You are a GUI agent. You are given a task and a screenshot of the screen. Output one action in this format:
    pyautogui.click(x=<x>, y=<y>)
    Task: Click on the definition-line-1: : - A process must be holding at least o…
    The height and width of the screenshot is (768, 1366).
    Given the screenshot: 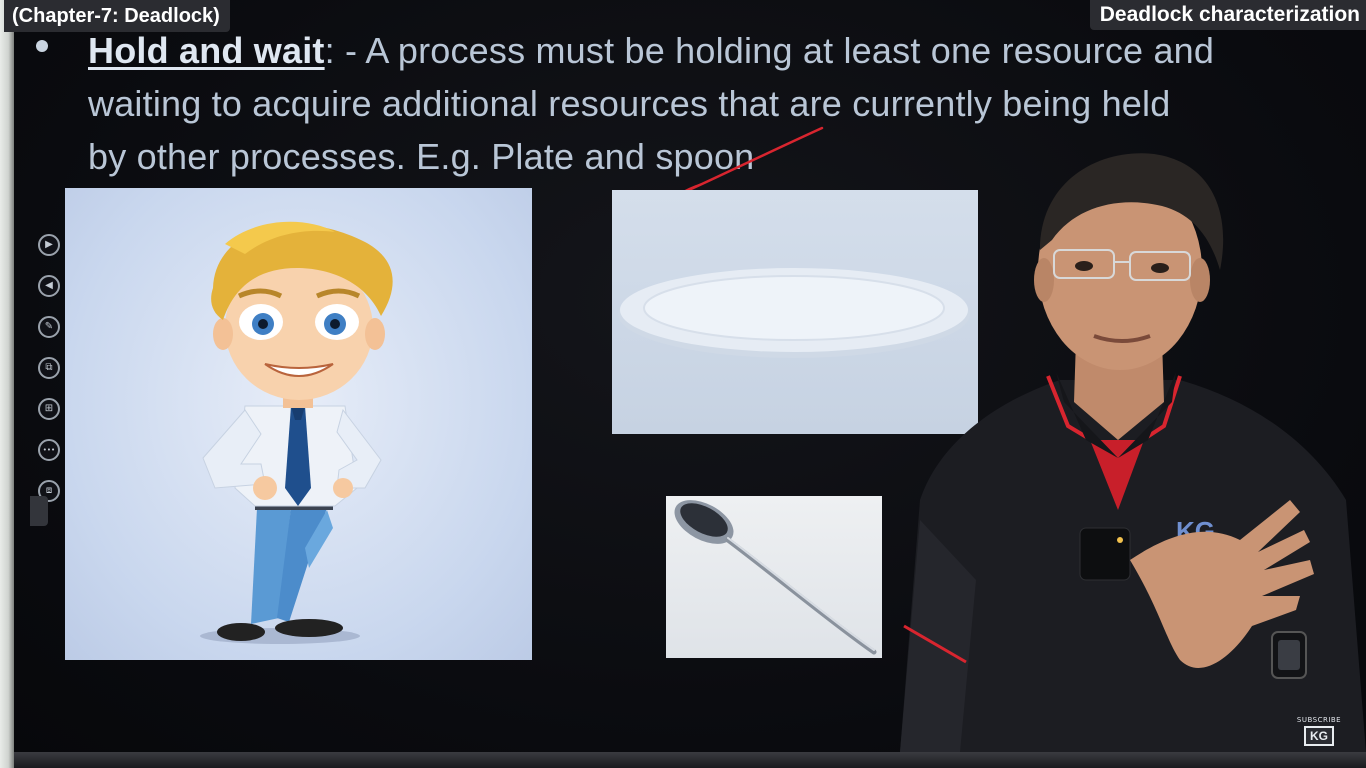 What is the action you would take?
    pyautogui.click(x=769, y=50)
    